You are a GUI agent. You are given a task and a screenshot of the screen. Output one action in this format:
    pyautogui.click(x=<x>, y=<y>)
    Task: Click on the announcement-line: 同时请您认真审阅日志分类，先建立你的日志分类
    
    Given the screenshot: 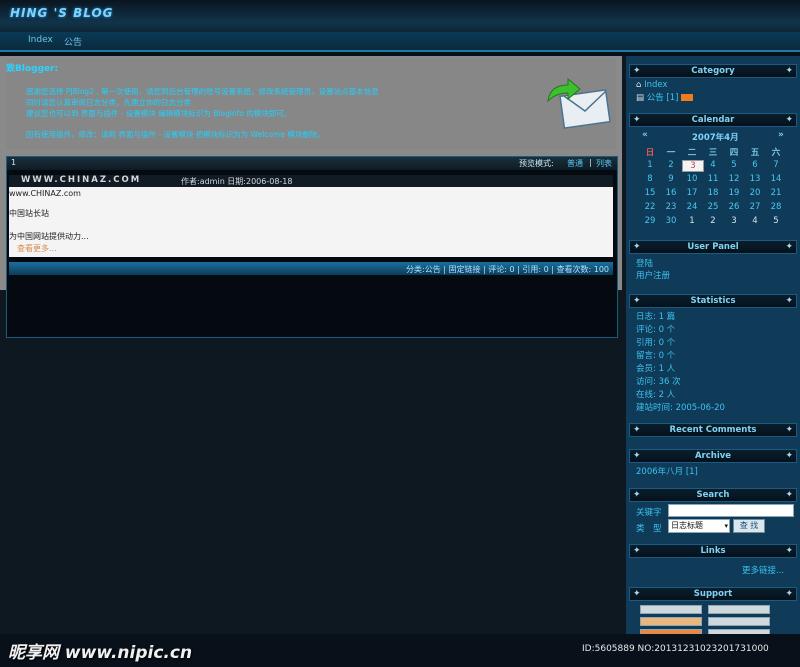 What is the action you would take?
    pyautogui.click(x=108, y=102)
    